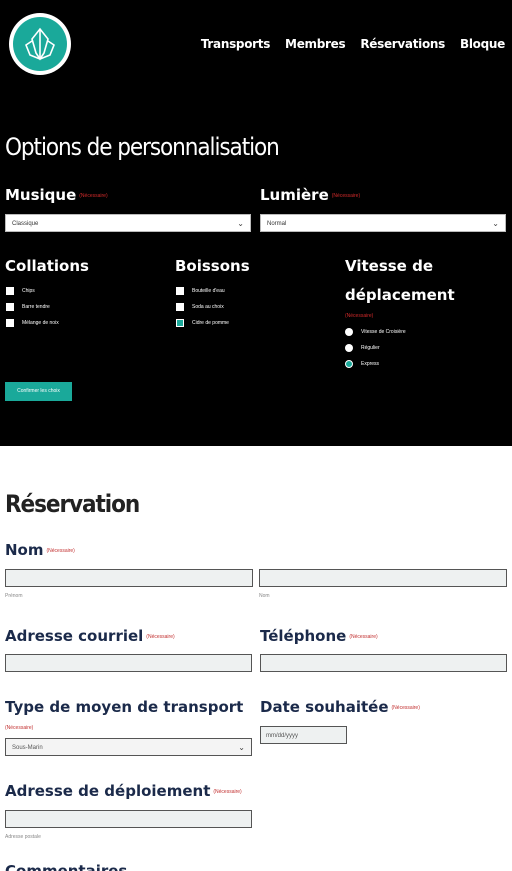  Describe the element at coordinates (25, 224) in the screenshot. I see `music-select-value: Classique` at that location.